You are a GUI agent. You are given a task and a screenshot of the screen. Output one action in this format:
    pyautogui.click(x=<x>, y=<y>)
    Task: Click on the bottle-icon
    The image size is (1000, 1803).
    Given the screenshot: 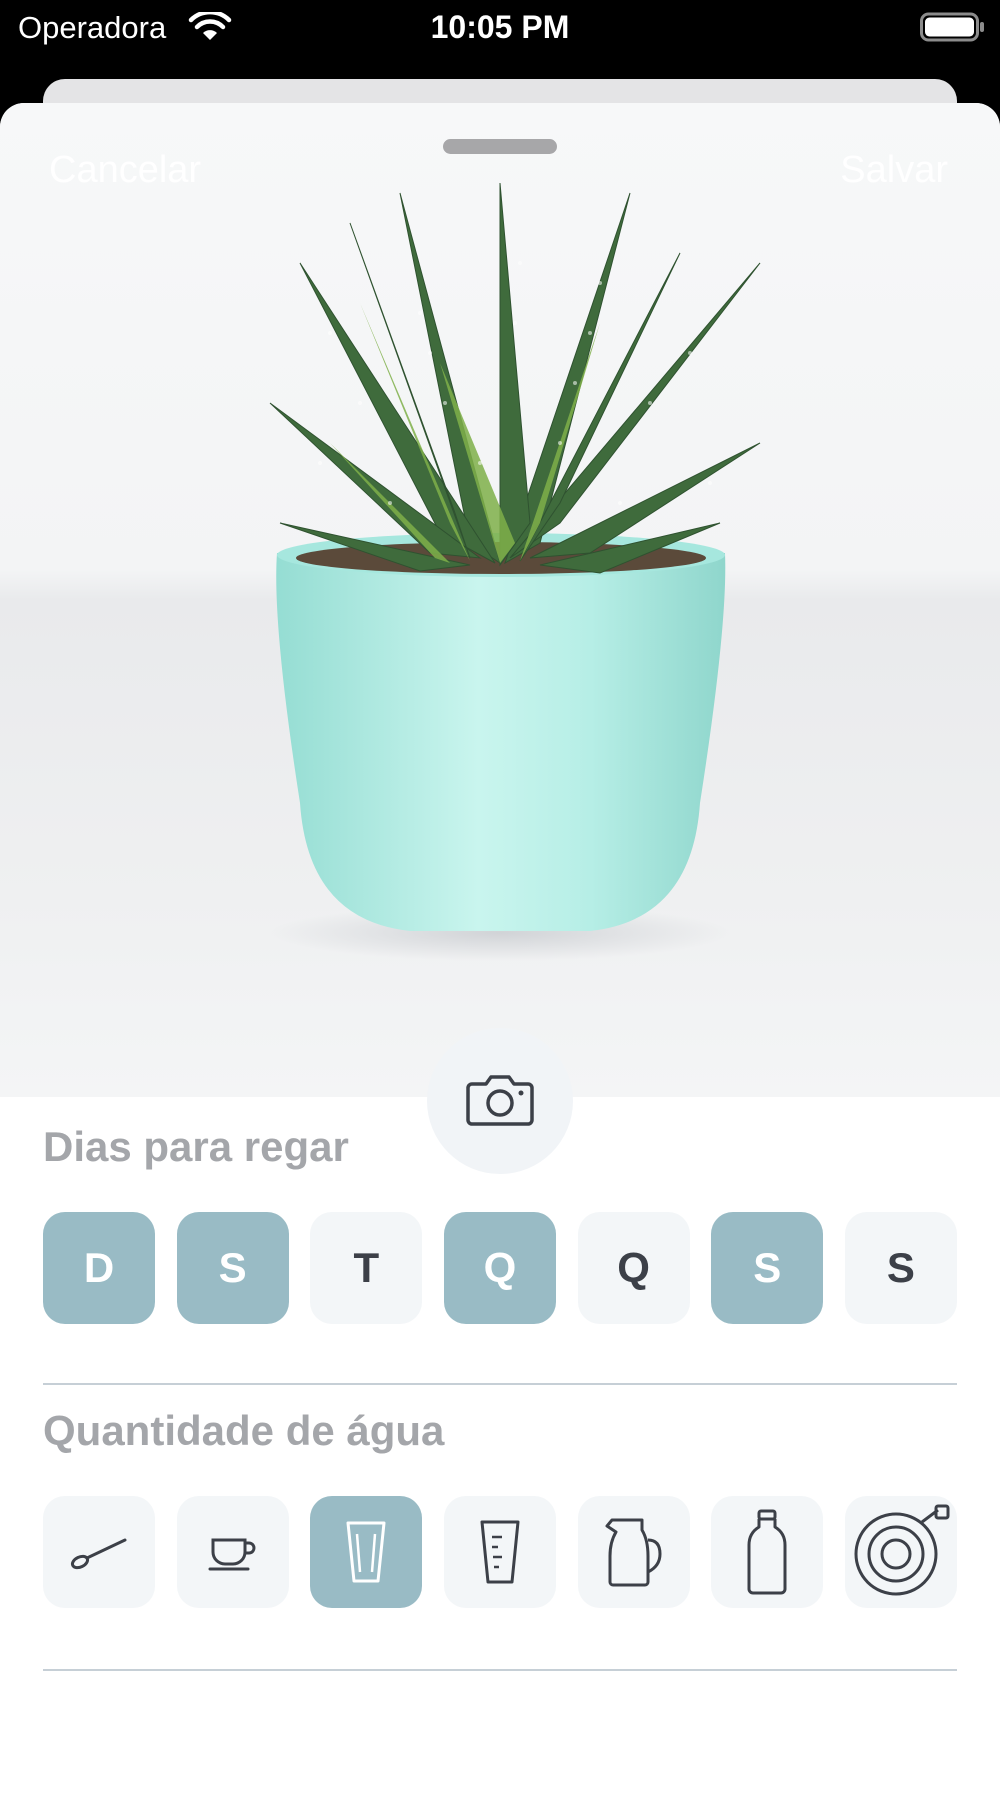 What is the action you would take?
    pyautogui.click(x=767, y=1552)
    